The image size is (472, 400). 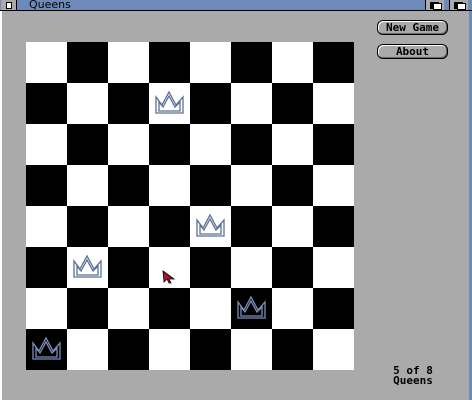 What do you see at coordinates (50, 5) in the screenshot?
I see `window-title: Queens` at bounding box center [50, 5].